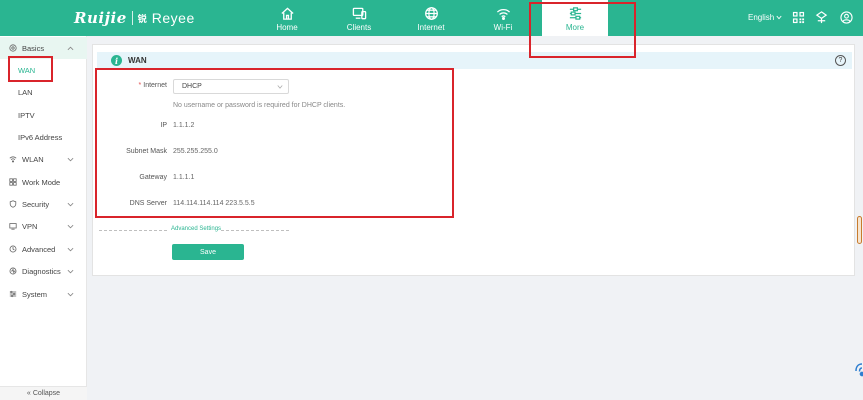  Describe the element at coordinates (13, 182) in the screenshot. I see `work-mode-icon` at that location.